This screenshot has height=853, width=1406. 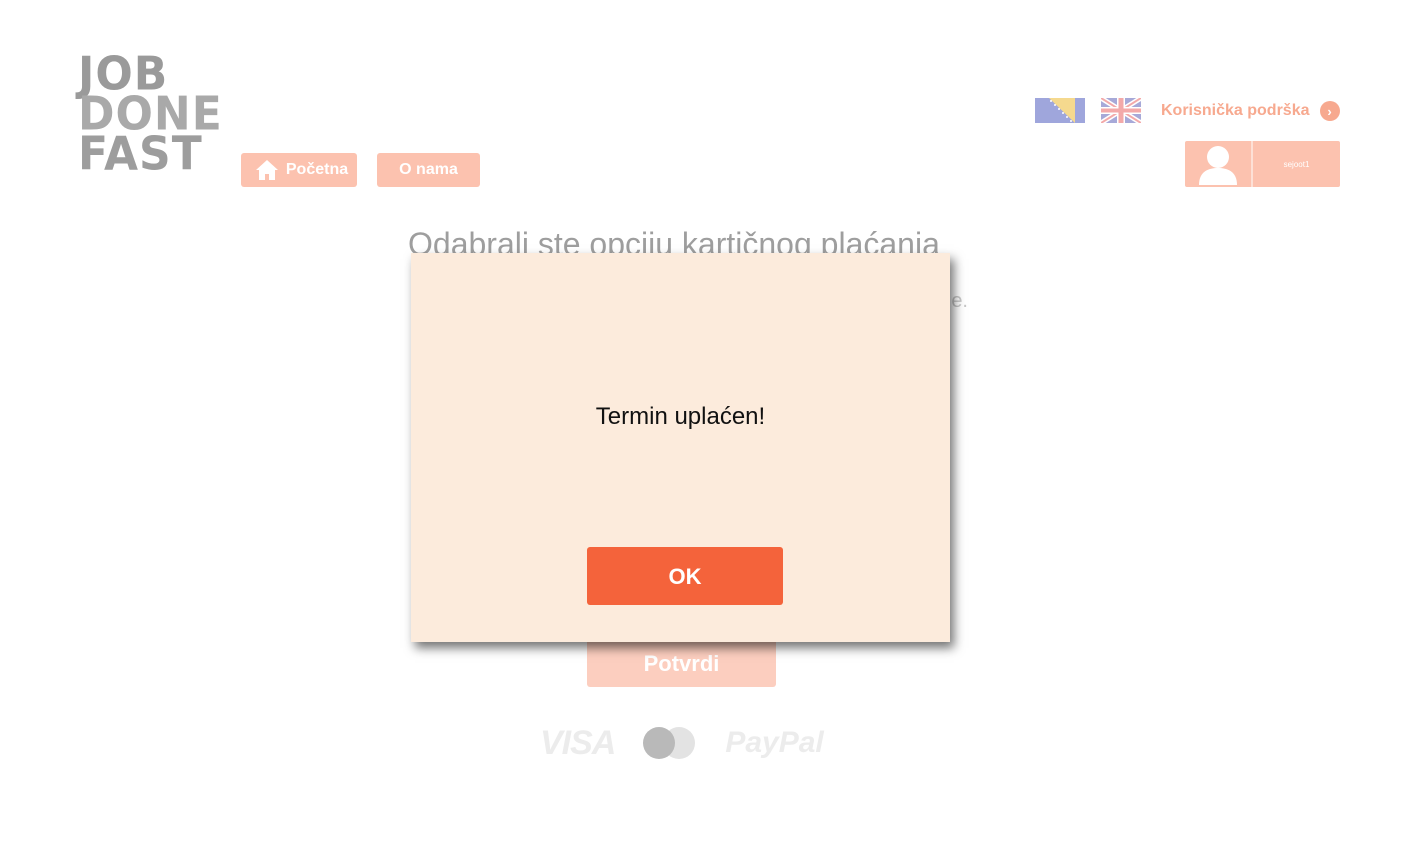 What do you see at coordinates (670, 743) in the screenshot?
I see `mastercard-icon` at bounding box center [670, 743].